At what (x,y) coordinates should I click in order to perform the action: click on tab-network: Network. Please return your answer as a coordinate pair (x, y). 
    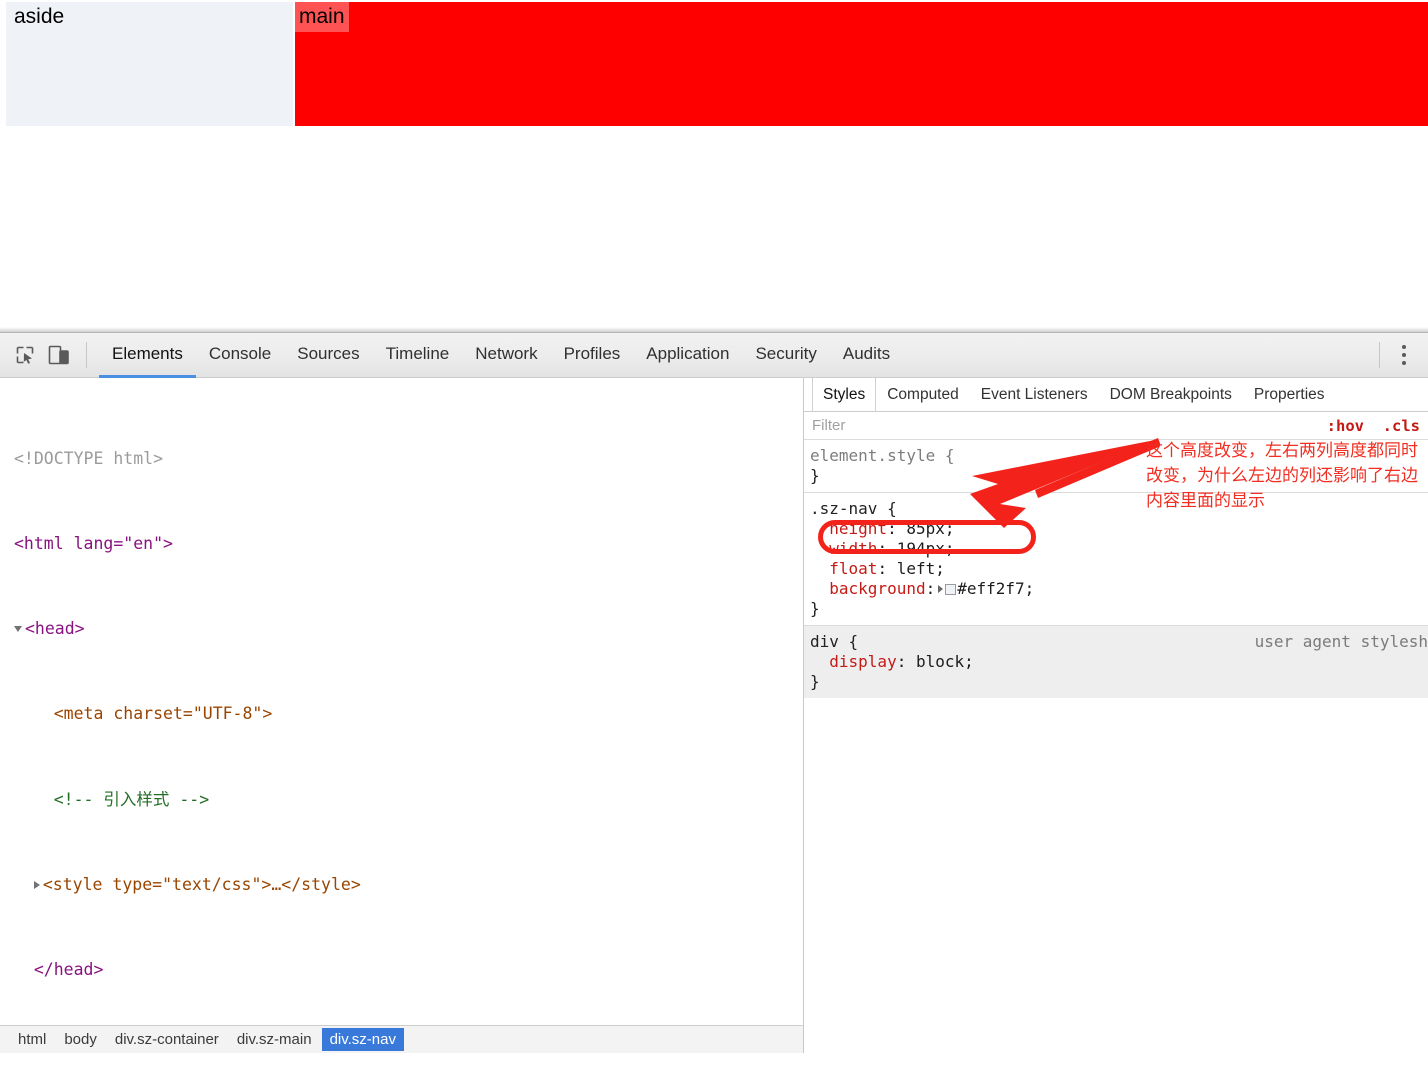
    Looking at the image, I should click on (506, 355).